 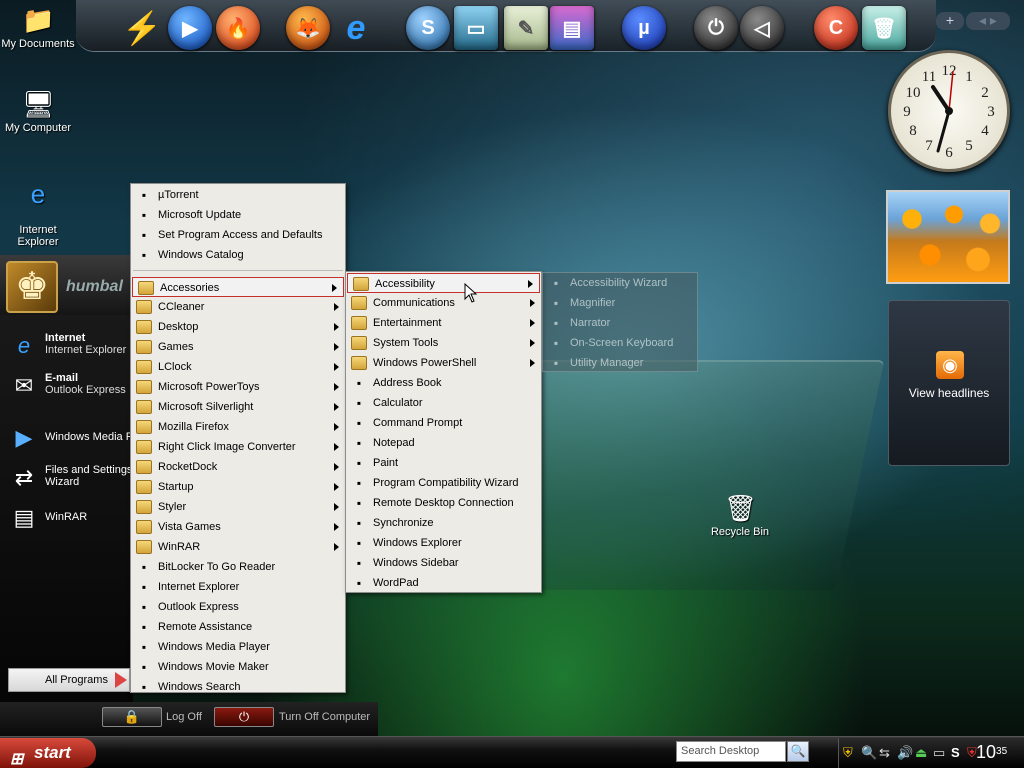 I want to click on menu-item-windows-search: ▪ Windows Search, so click(x=238, y=687).